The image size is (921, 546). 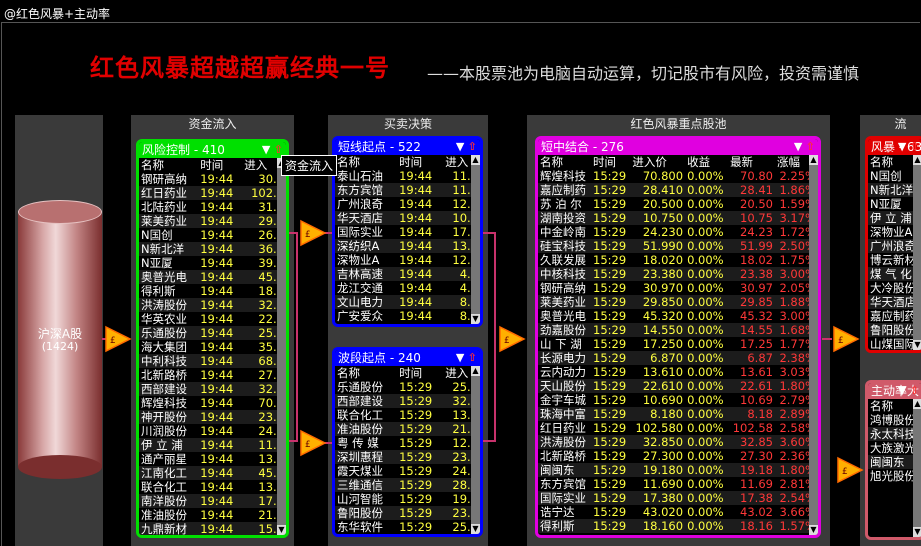 What do you see at coordinates (678, 484) in the screenshot?
I see `table-row: 东方宾馆 15:29 11.690 0.00% 11.69 2.81%` at bounding box center [678, 484].